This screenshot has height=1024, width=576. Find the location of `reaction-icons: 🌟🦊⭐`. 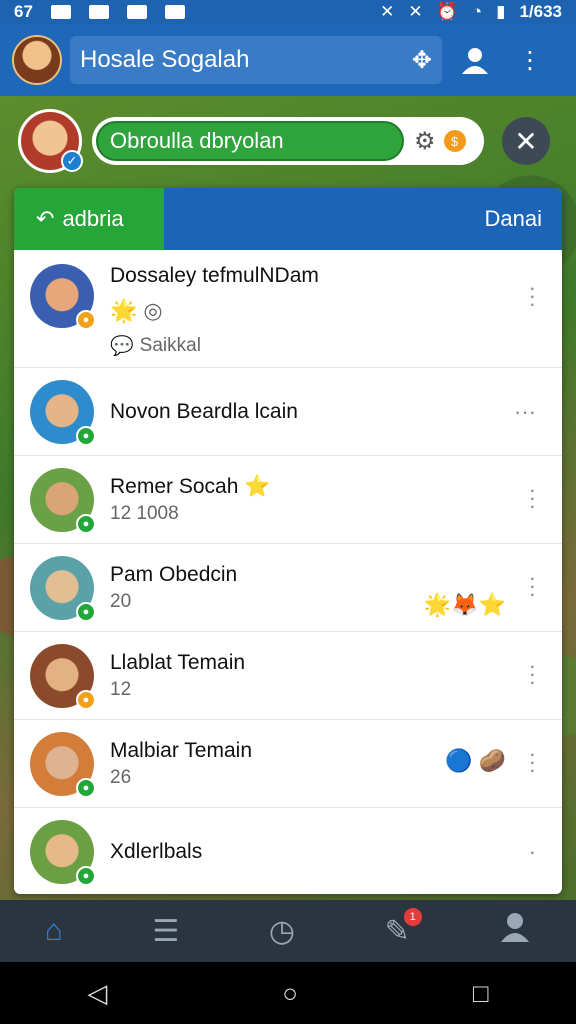

reaction-icons: 🌟🦊⭐ is located at coordinates (464, 604).